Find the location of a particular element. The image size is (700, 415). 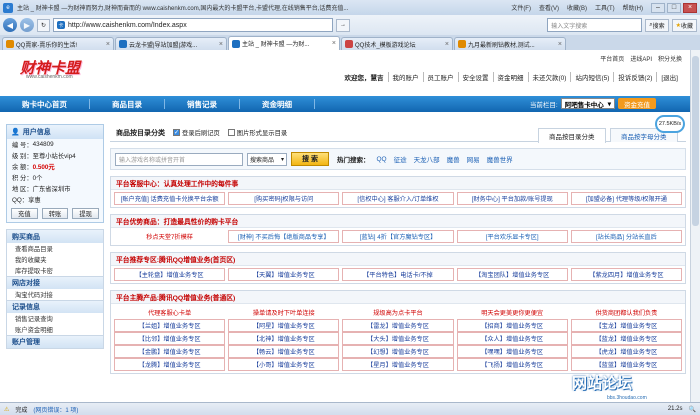

category-link: 【阿星】增值业务专区 is located at coordinates (284, 325).